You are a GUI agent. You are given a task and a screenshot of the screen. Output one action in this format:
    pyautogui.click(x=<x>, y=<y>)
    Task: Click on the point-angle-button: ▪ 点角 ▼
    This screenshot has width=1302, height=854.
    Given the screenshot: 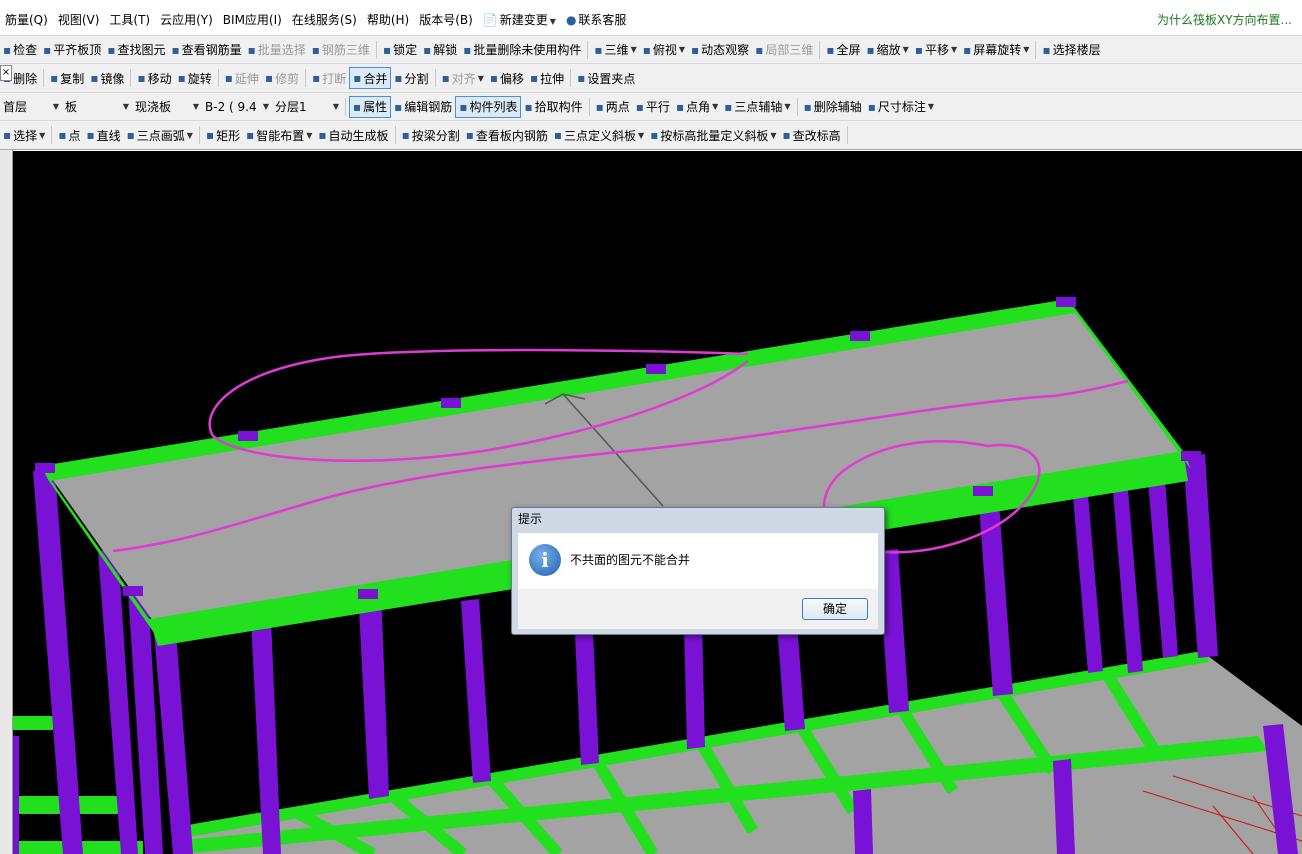 What is the action you would take?
    pyautogui.click(x=697, y=107)
    